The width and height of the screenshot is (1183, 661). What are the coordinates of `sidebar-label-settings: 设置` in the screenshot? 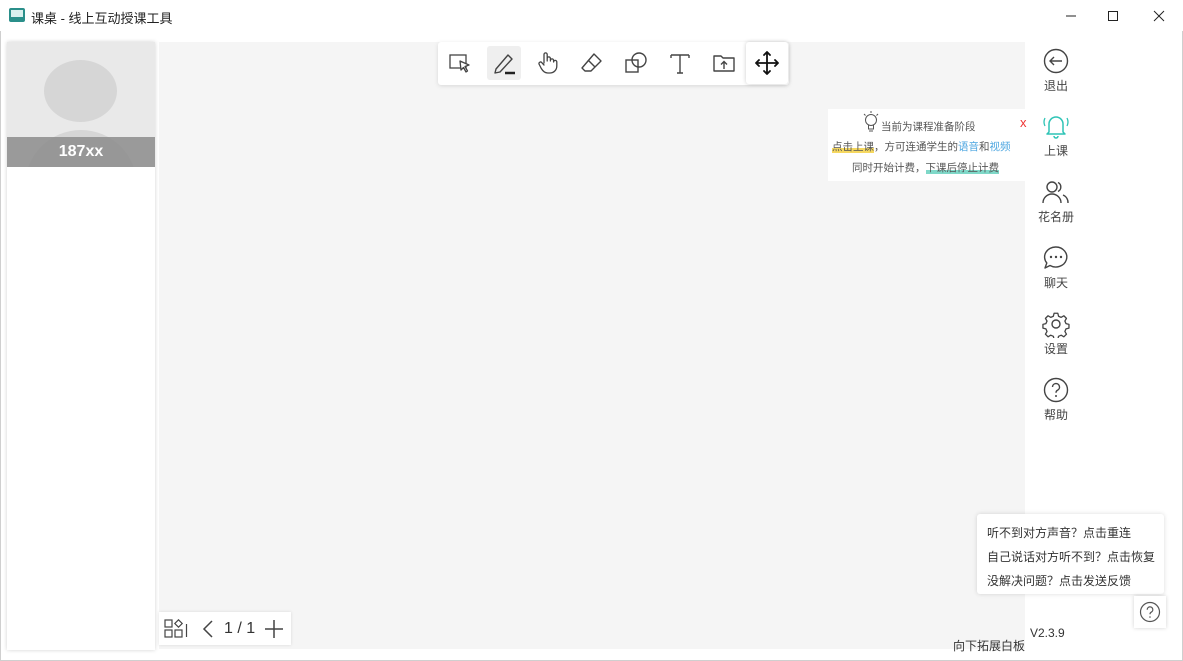 It's located at (1055, 349).